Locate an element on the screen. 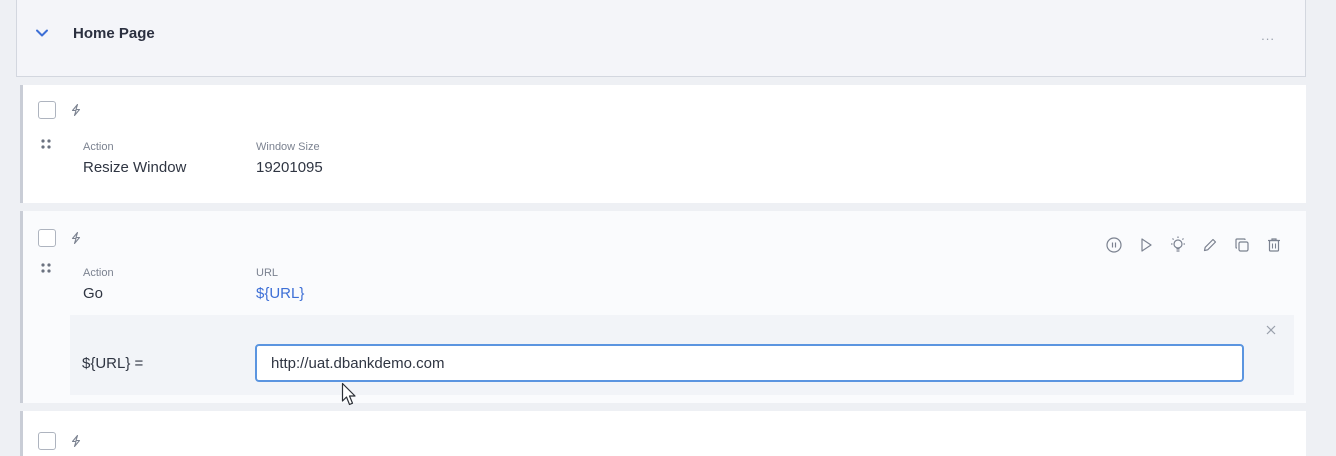 The width and height of the screenshot is (1336, 456). param-label: Window Size is located at coordinates (288, 147).